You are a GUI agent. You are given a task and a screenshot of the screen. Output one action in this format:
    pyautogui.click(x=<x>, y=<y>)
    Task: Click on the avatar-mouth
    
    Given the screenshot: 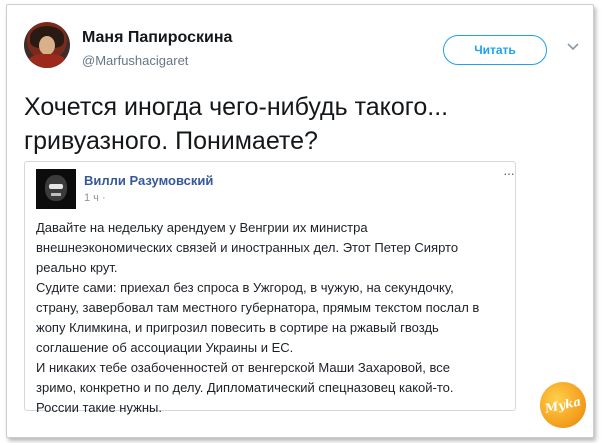 What is the action you would take?
    pyautogui.click(x=56, y=194)
    